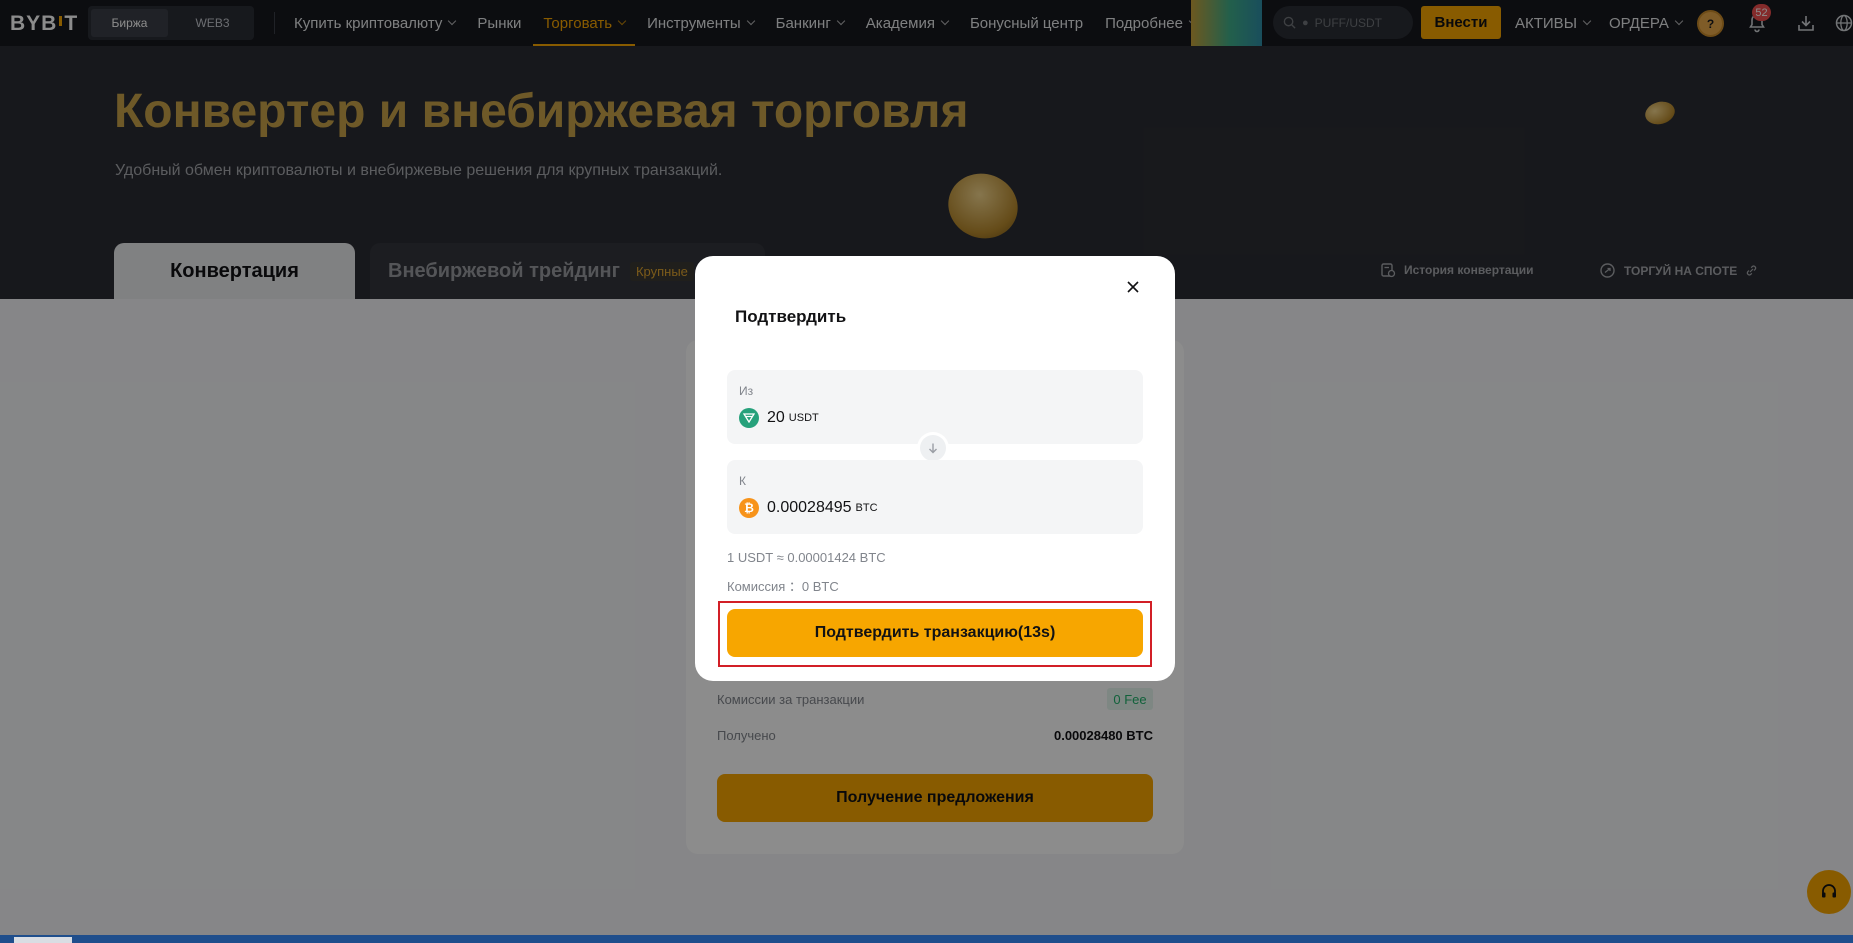 The height and width of the screenshot is (943, 1853). I want to click on confirm-transaction-button: Подтвердить транзакцию(13s), so click(935, 633).